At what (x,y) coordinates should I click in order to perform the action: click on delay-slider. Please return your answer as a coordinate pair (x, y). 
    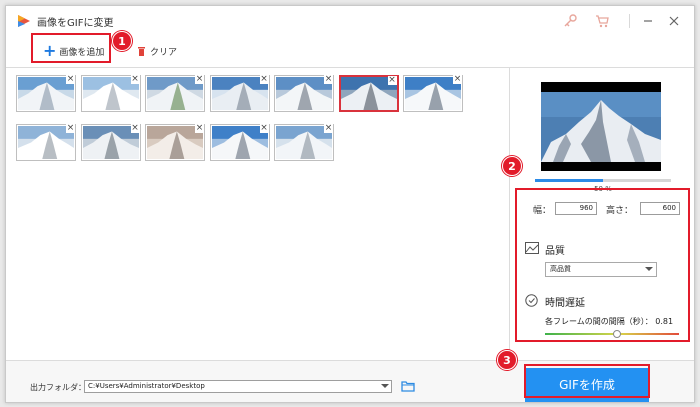
    Looking at the image, I should click on (612, 334).